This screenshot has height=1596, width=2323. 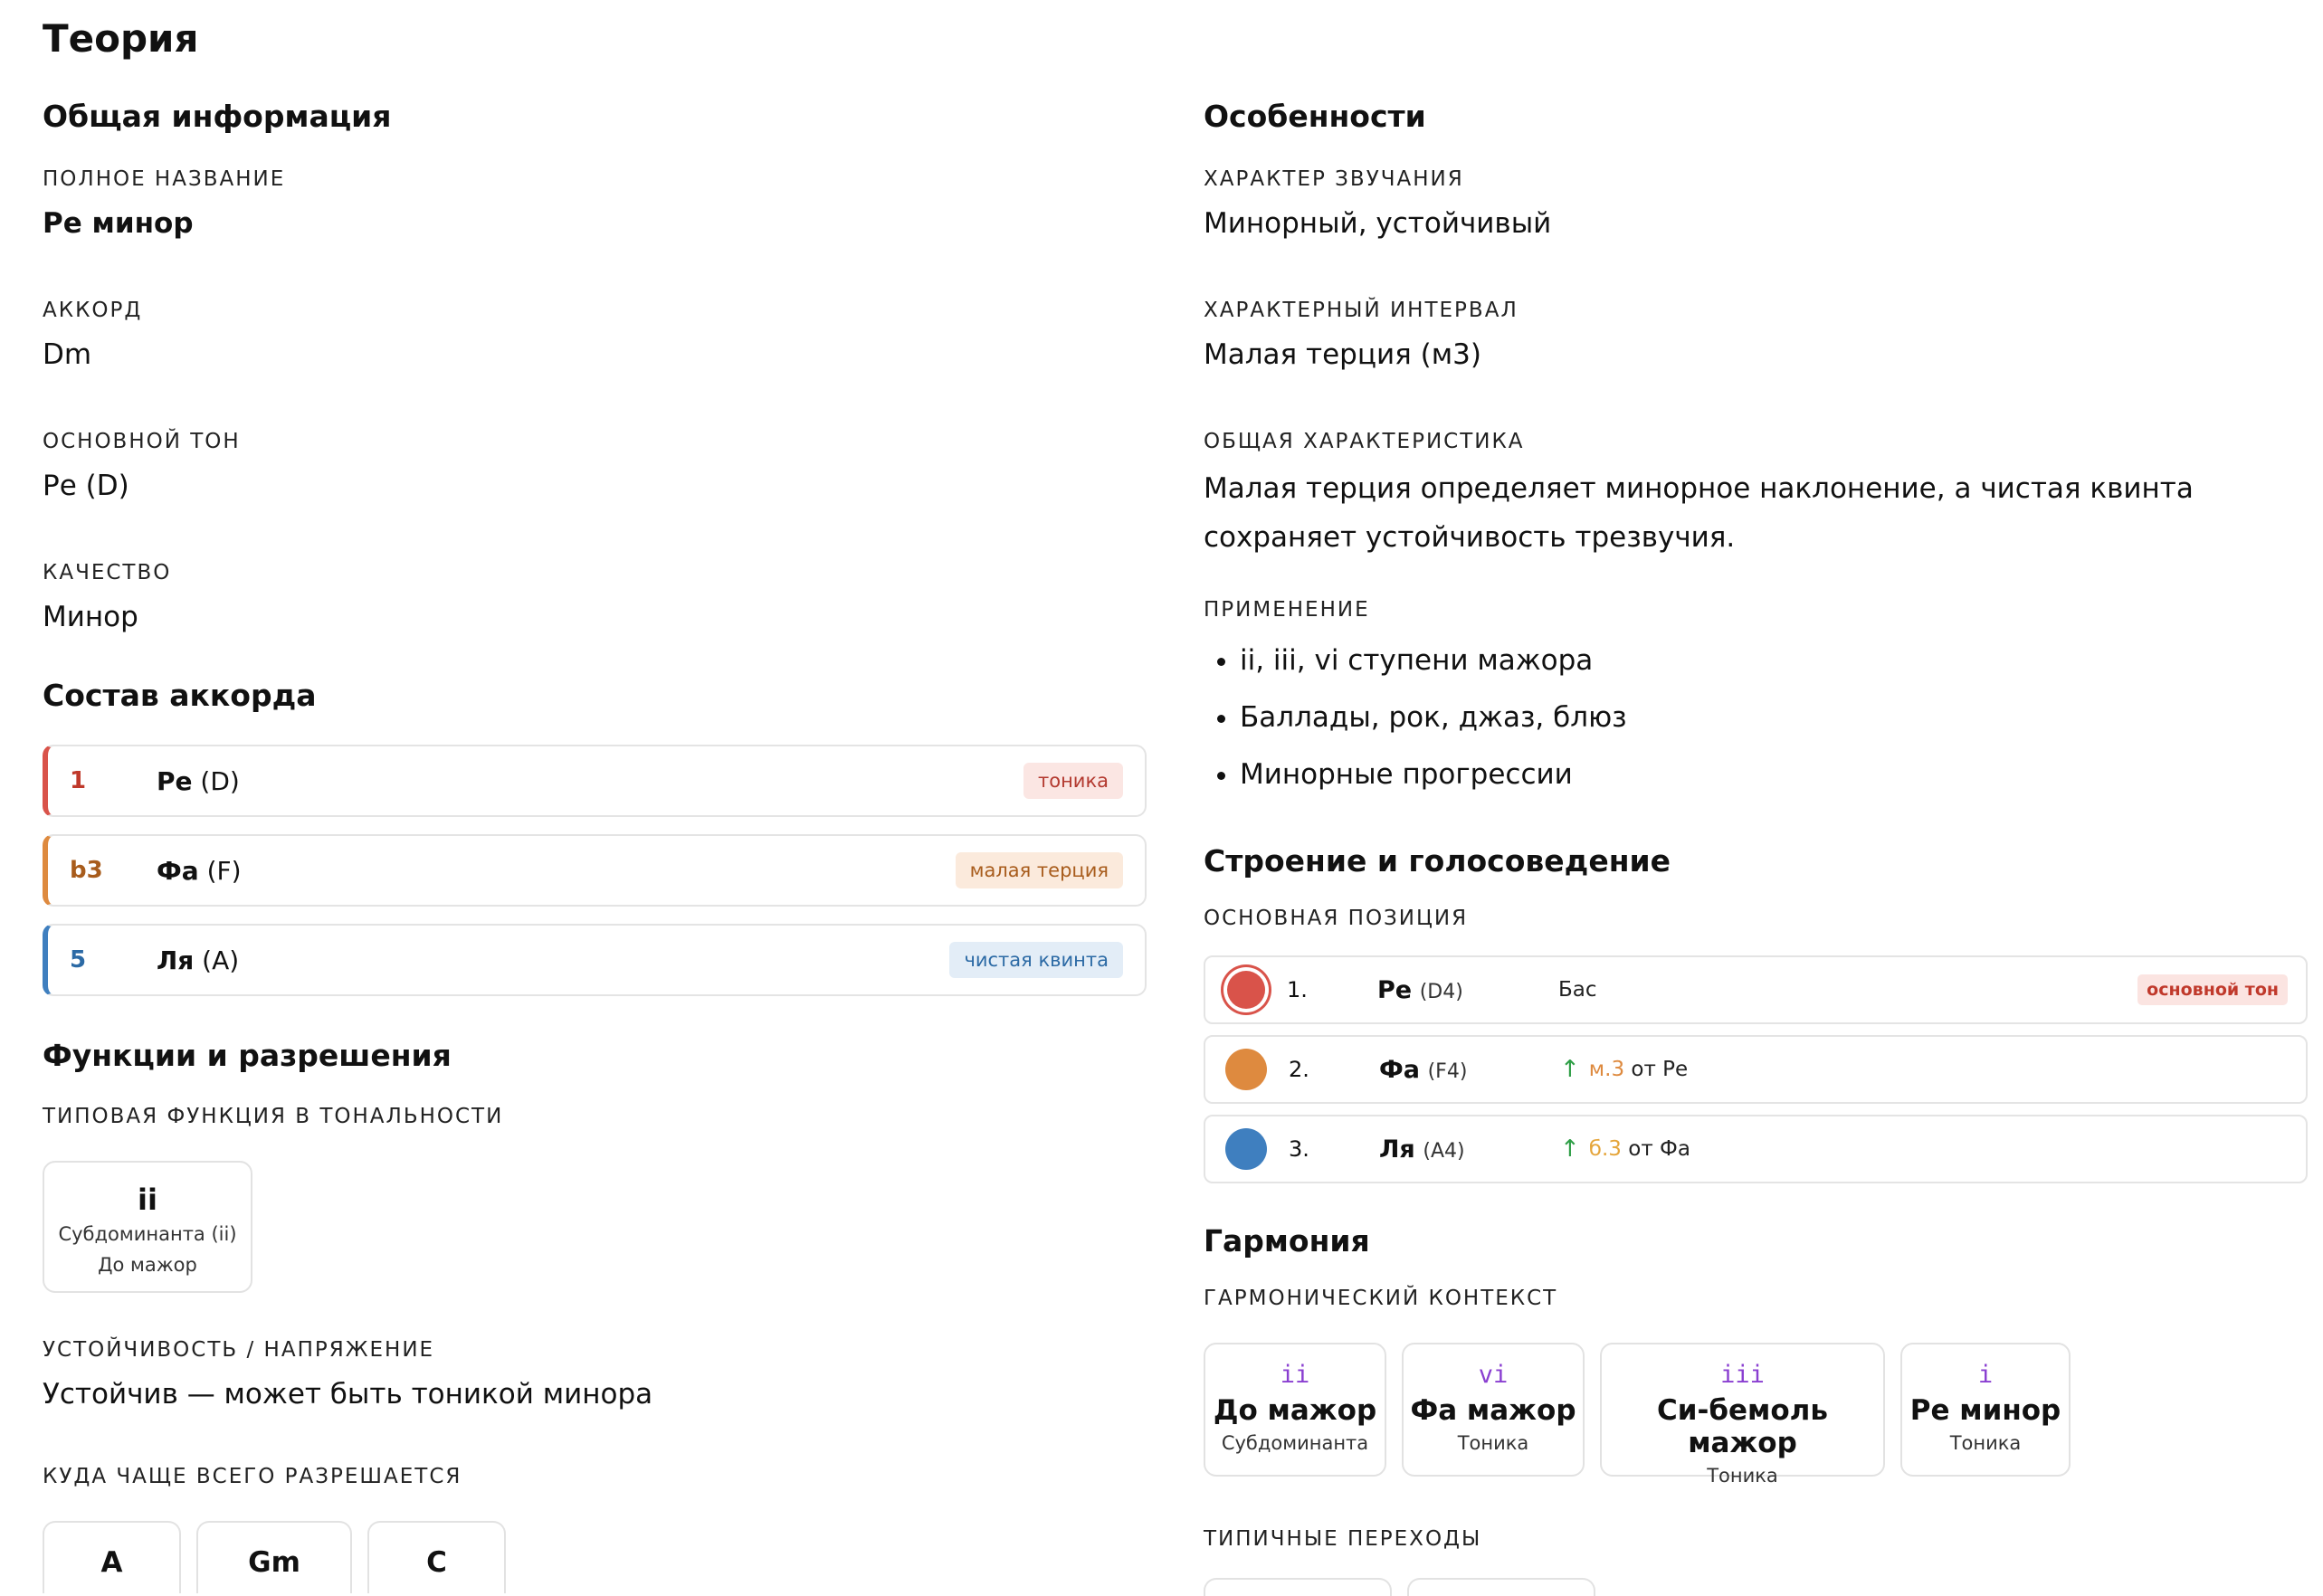 What do you see at coordinates (595, 466) in the screenshot?
I see `field-root: Основной тон Ре (D)` at bounding box center [595, 466].